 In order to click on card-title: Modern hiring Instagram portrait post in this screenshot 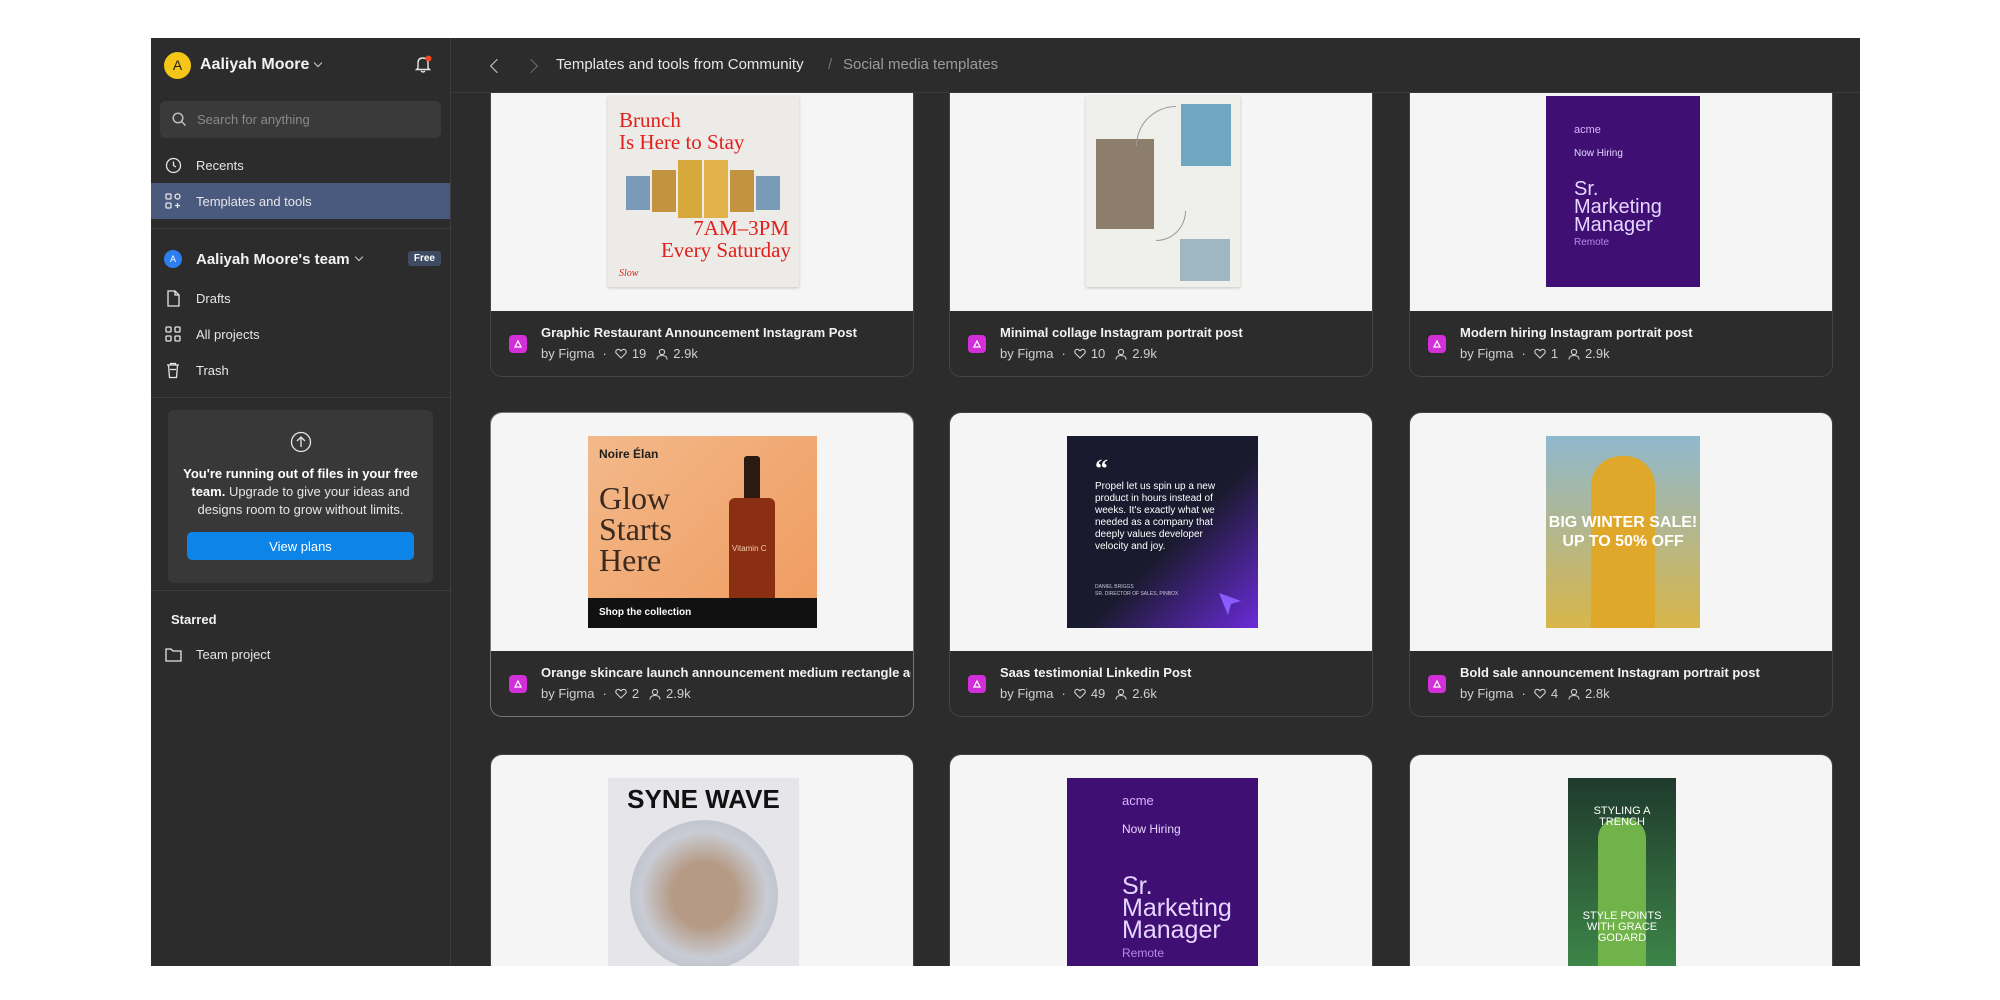, I will do `click(1576, 332)`.